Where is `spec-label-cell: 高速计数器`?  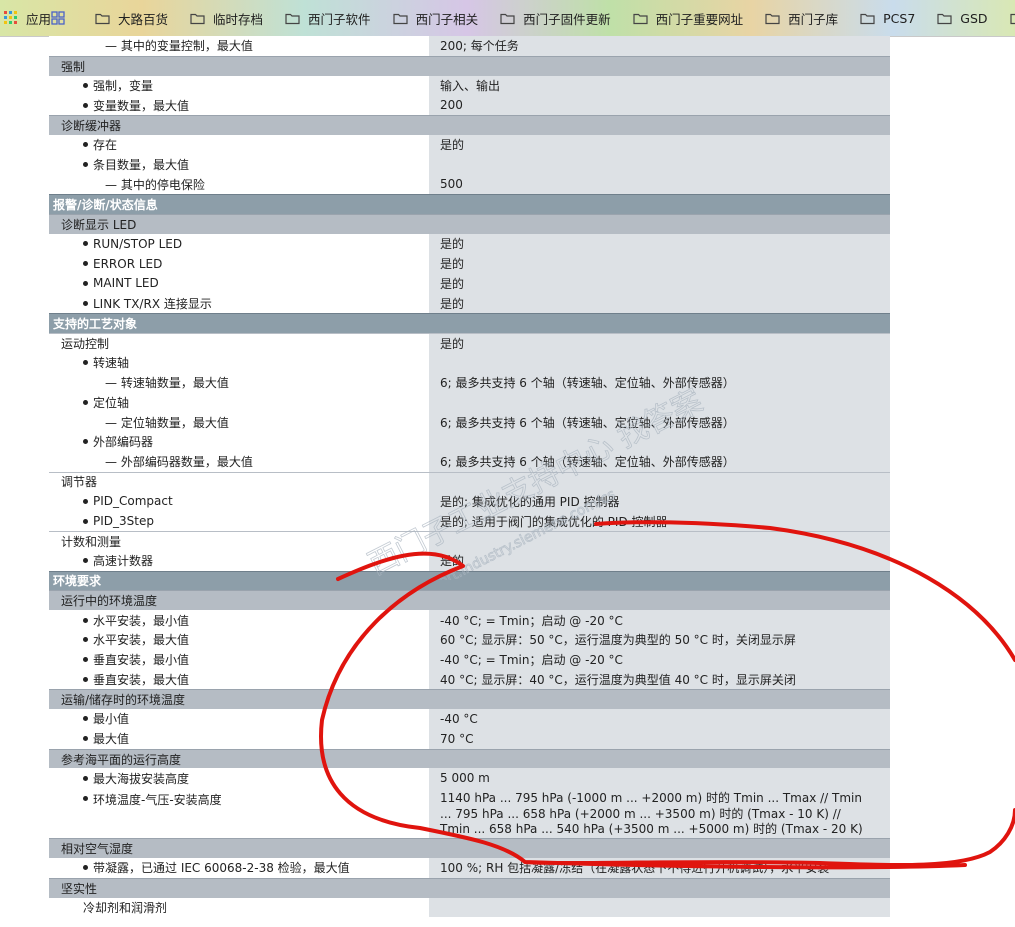 spec-label-cell: 高速计数器 is located at coordinates (239, 560).